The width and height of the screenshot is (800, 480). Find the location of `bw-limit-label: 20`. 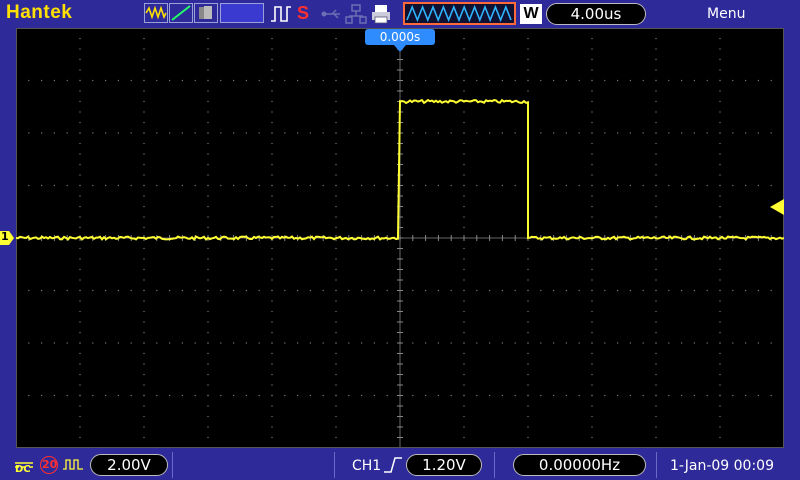

bw-limit-label: 20 is located at coordinates (50, 464).